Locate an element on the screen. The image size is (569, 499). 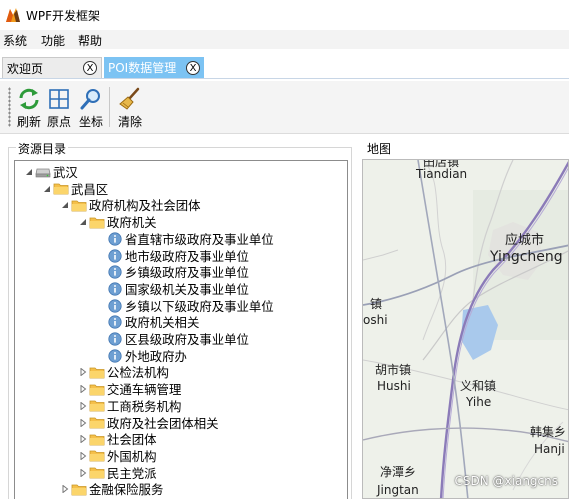
tree-item: 金融保险服务 is located at coordinates (111, 489).